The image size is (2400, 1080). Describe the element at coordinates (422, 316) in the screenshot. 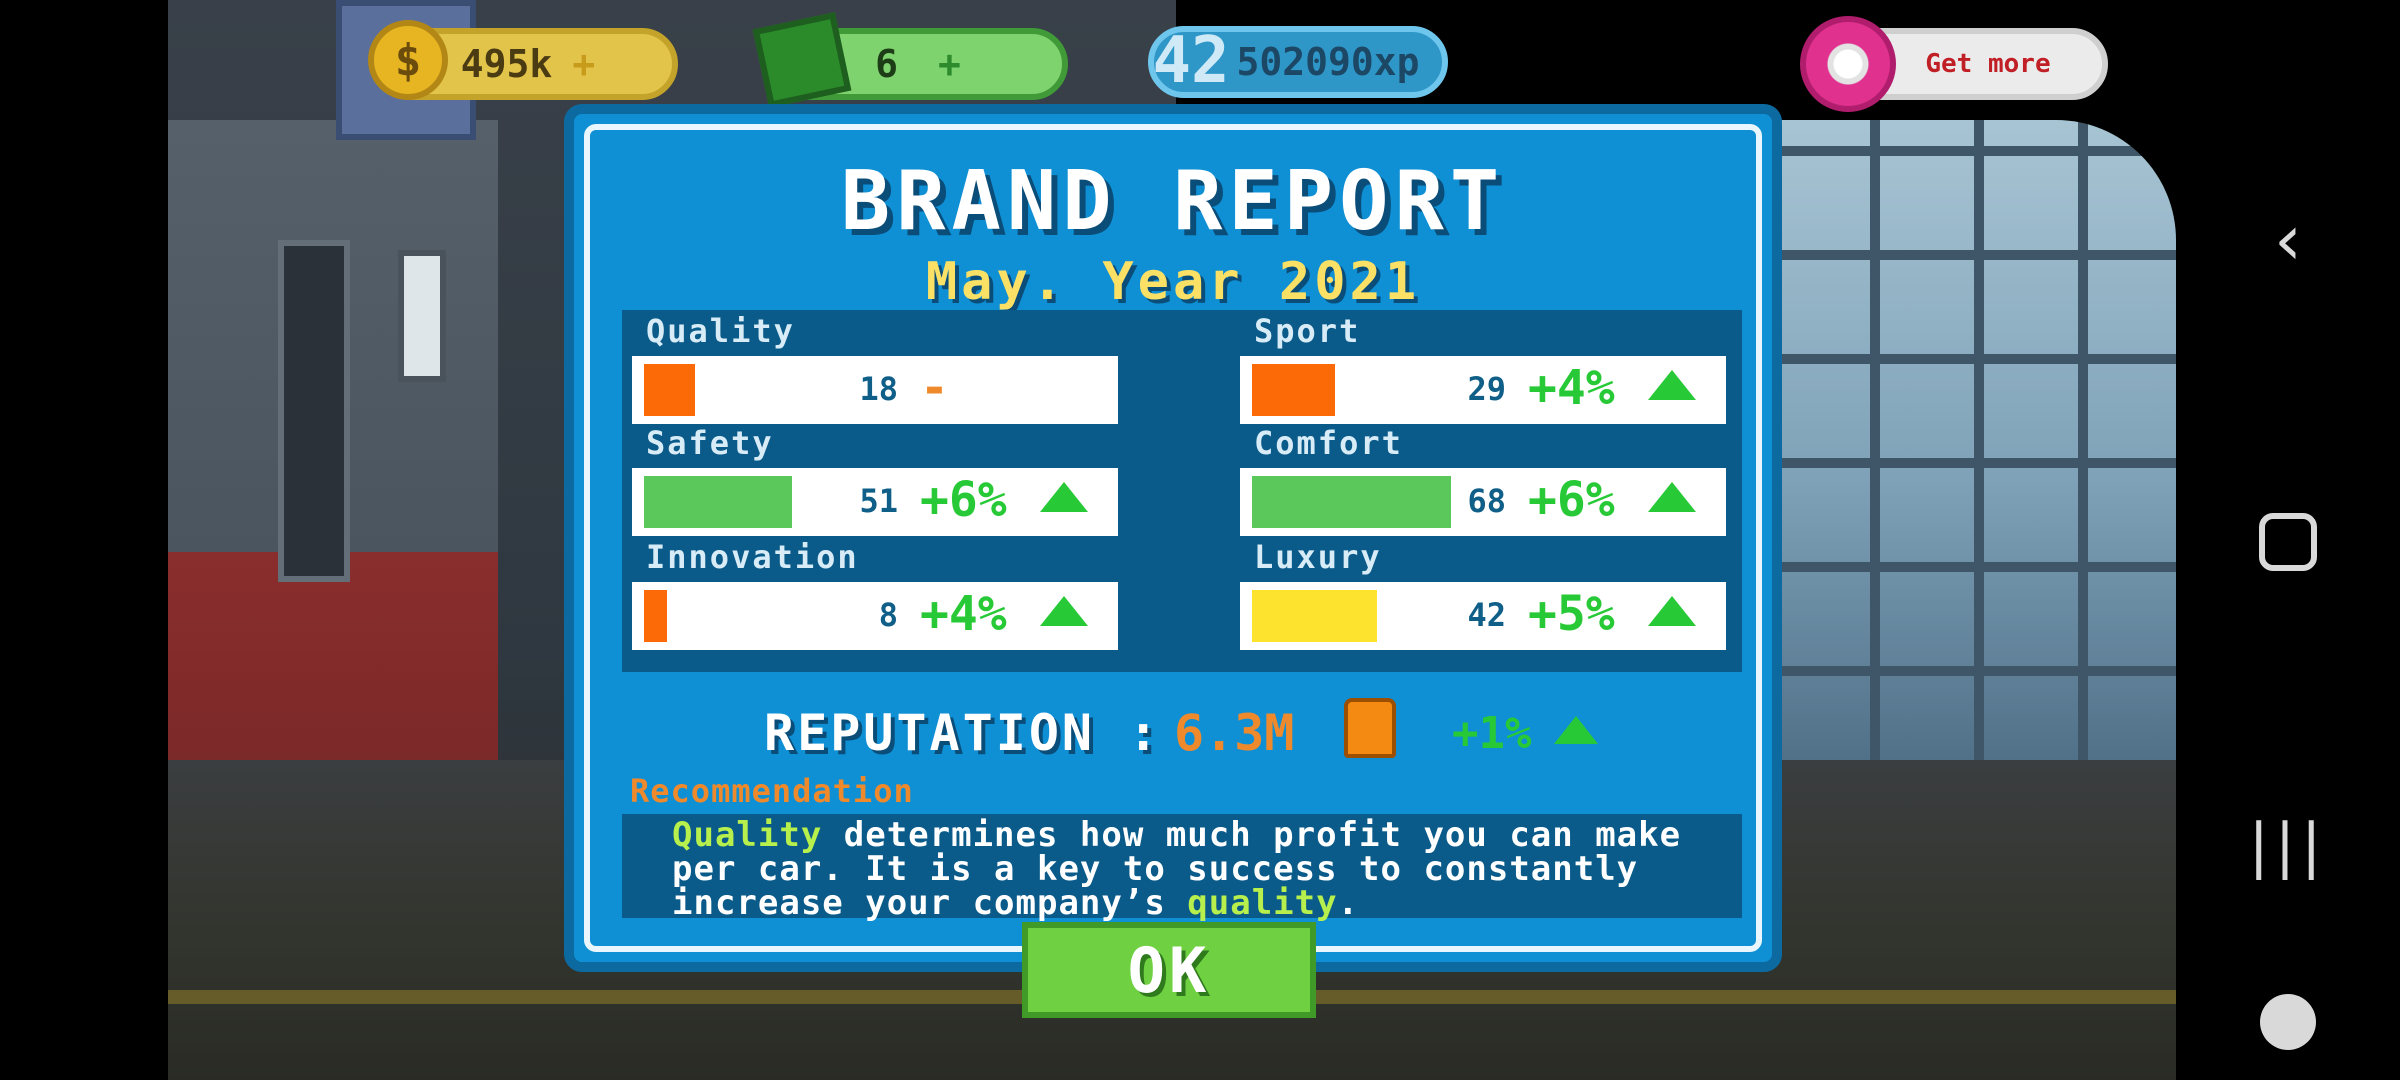

I see `scene-light` at that location.